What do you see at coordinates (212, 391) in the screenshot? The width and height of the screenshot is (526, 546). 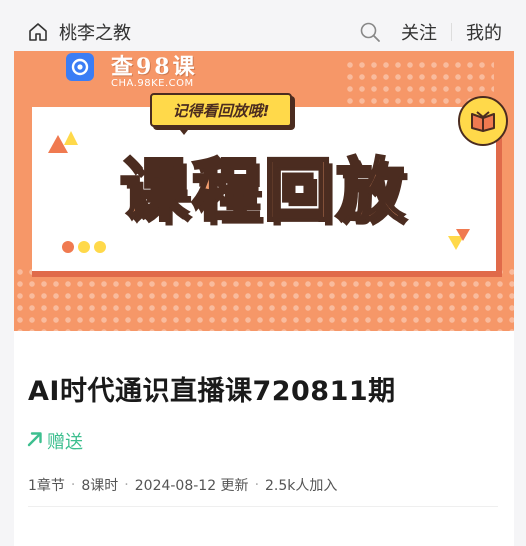 I see `course-title: AI时代通识直播课720811期` at bounding box center [212, 391].